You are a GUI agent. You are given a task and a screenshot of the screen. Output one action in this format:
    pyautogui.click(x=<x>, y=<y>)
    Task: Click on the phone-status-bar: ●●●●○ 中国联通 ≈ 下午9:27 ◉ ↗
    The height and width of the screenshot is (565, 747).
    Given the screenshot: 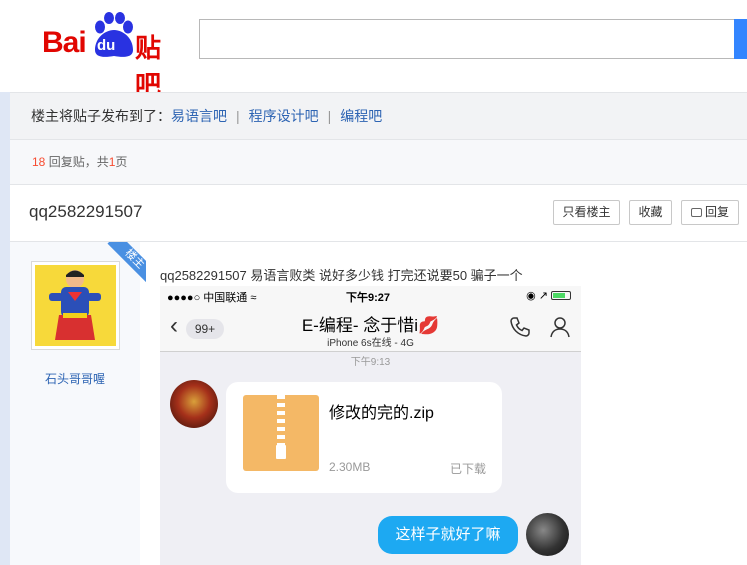 What is the action you would take?
    pyautogui.click(x=370, y=296)
    